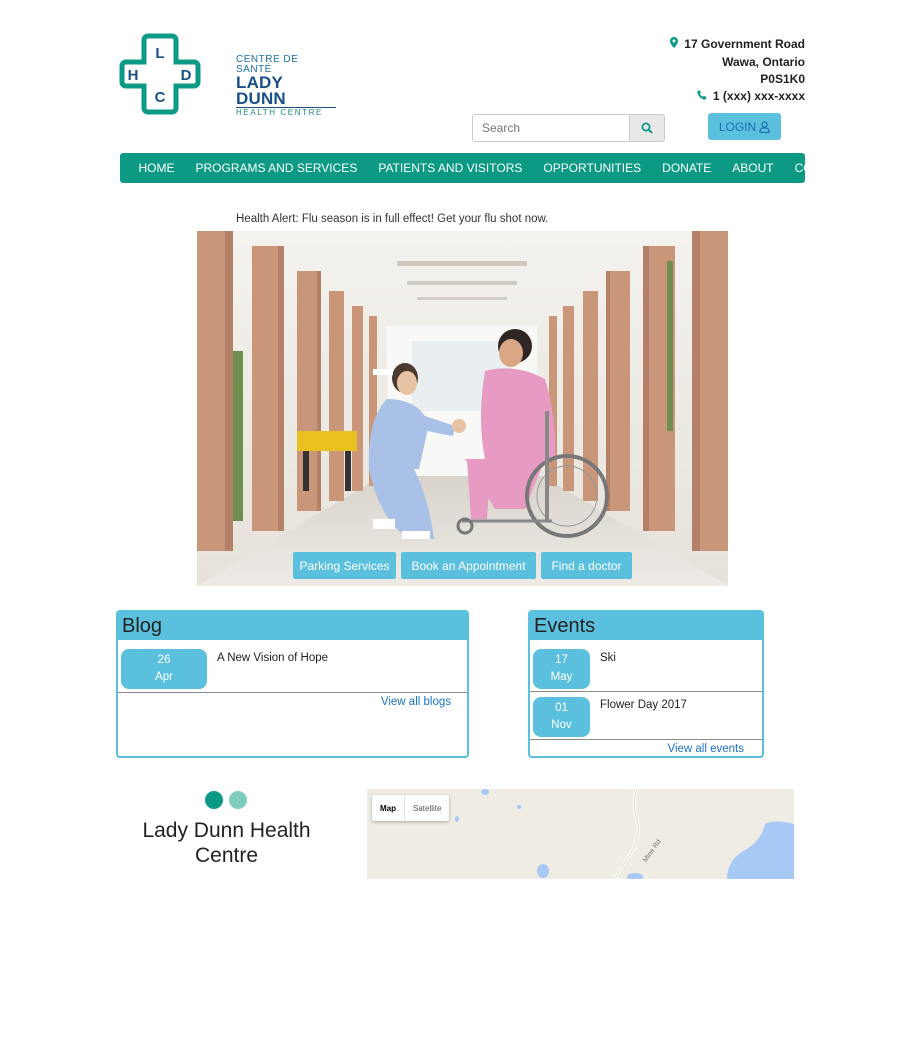 This screenshot has height=1064, width=914. What do you see at coordinates (561, 660) in the screenshot?
I see `event-day: 17` at bounding box center [561, 660].